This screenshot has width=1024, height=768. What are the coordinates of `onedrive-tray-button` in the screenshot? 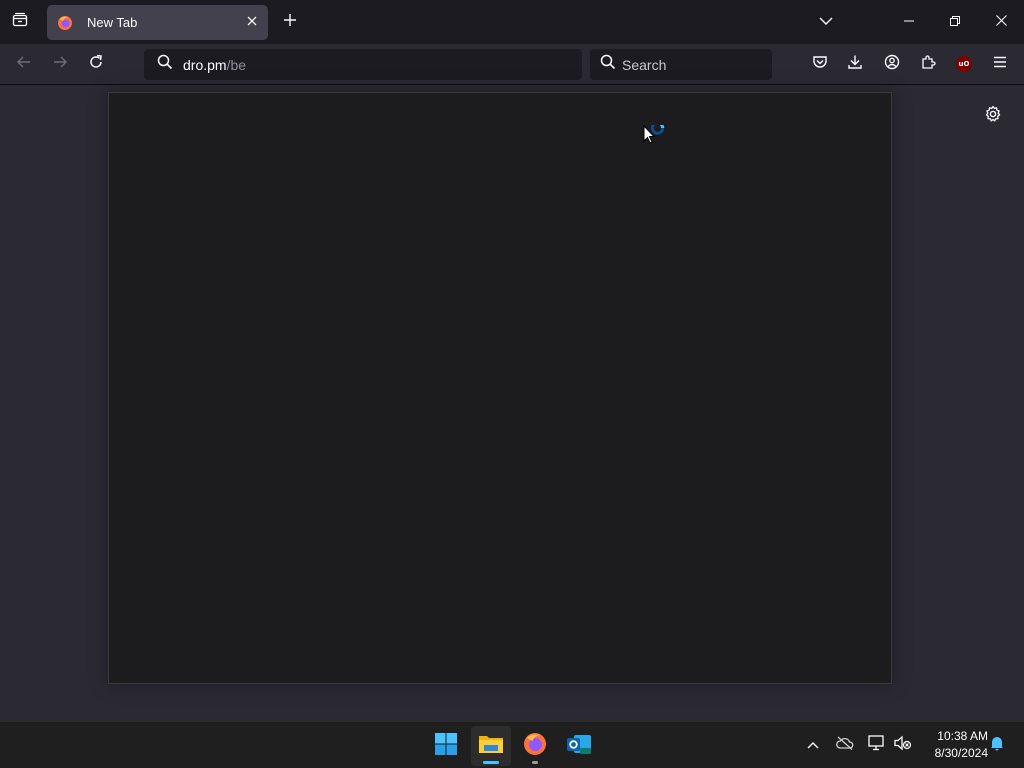 It's located at (845, 745).